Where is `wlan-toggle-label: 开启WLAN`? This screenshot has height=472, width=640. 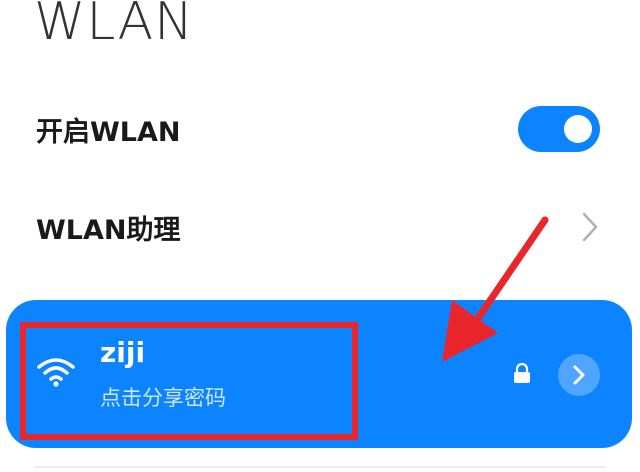 wlan-toggle-label: 开启WLAN is located at coordinates (108, 132).